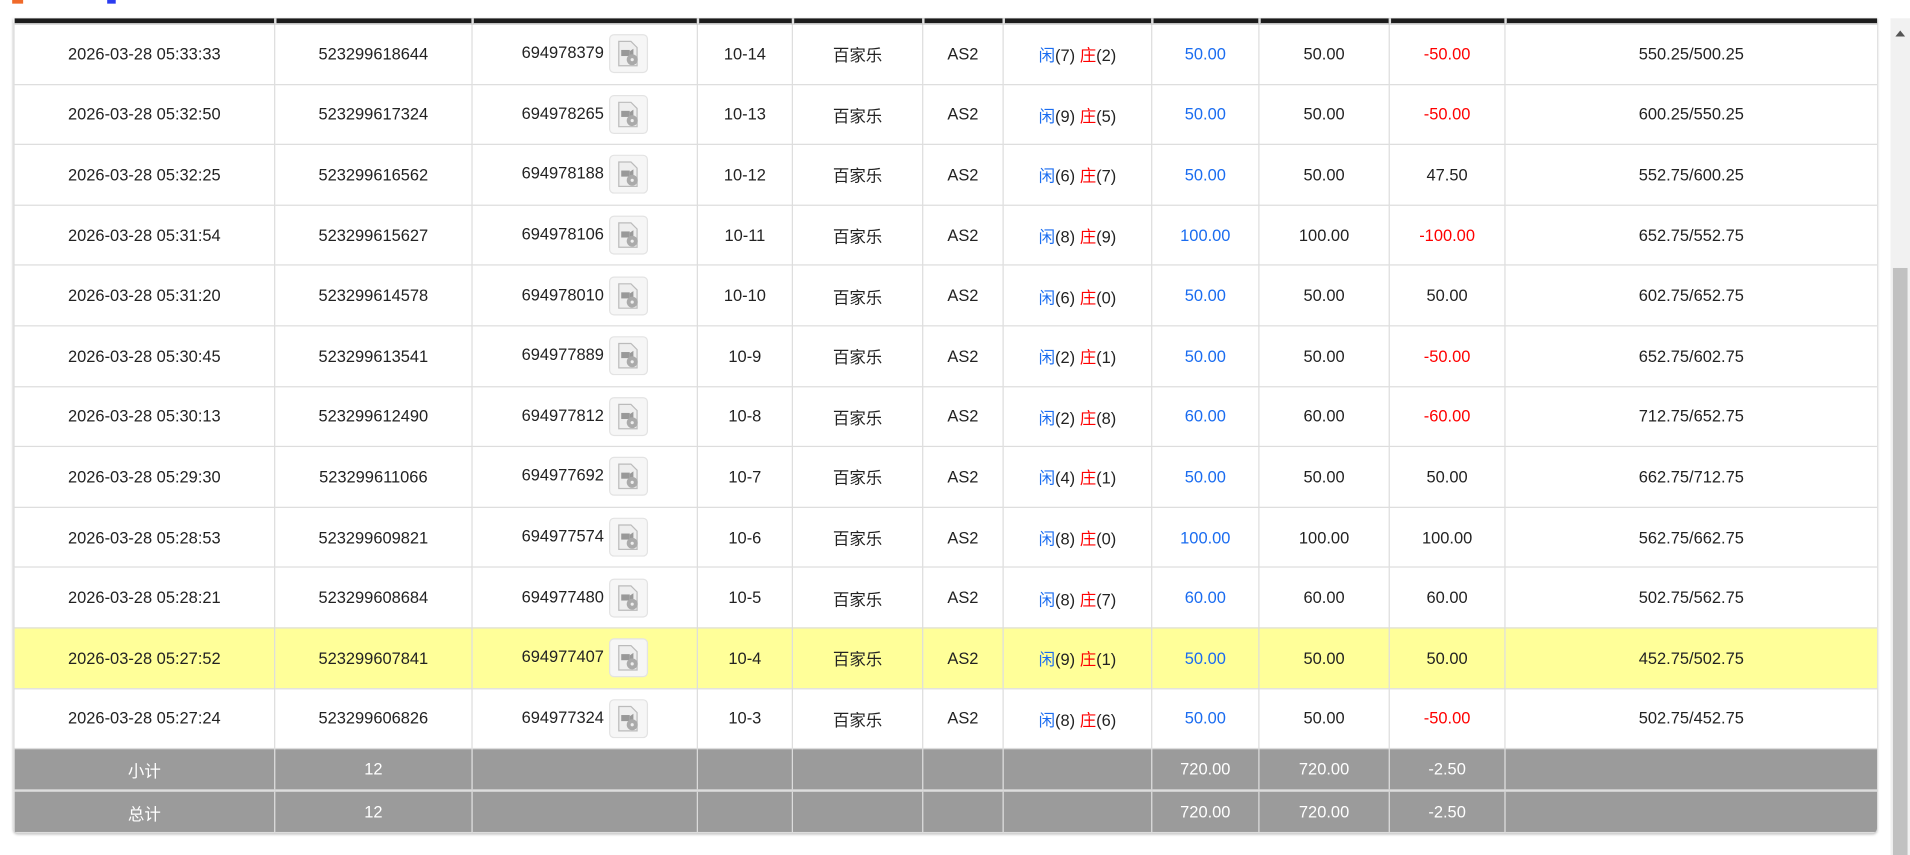  I want to click on balance-cell-text: 662.75/712.75, so click(1691, 476).